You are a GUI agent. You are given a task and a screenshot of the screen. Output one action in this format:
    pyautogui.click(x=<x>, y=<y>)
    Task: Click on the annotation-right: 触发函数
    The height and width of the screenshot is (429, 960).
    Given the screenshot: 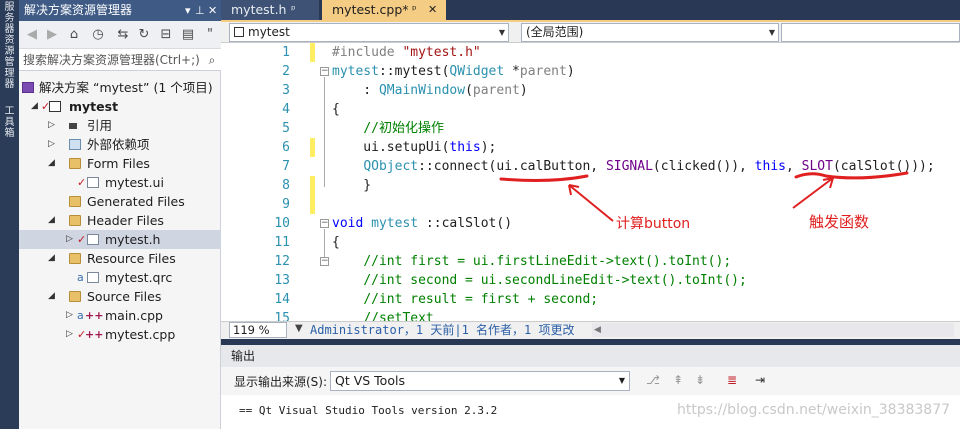 What is the action you would take?
    pyautogui.click(x=839, y=222)
    